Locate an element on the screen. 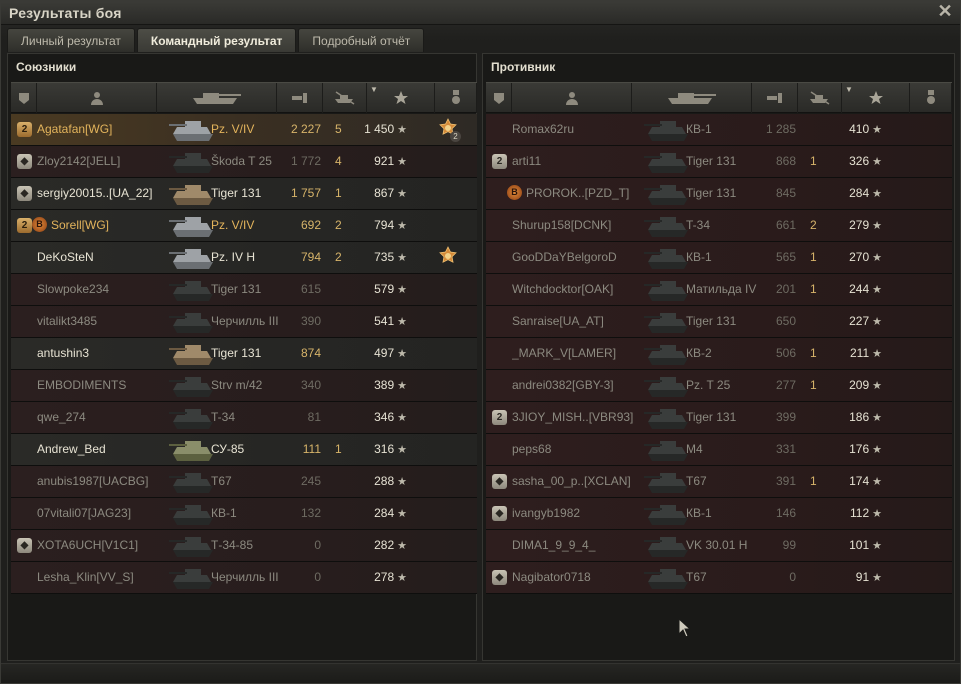 The width and height of the screenshot is (961, 684). player-row: antushin3 Tiger 131 874 497 ★ is located at coordinates (244, 354).